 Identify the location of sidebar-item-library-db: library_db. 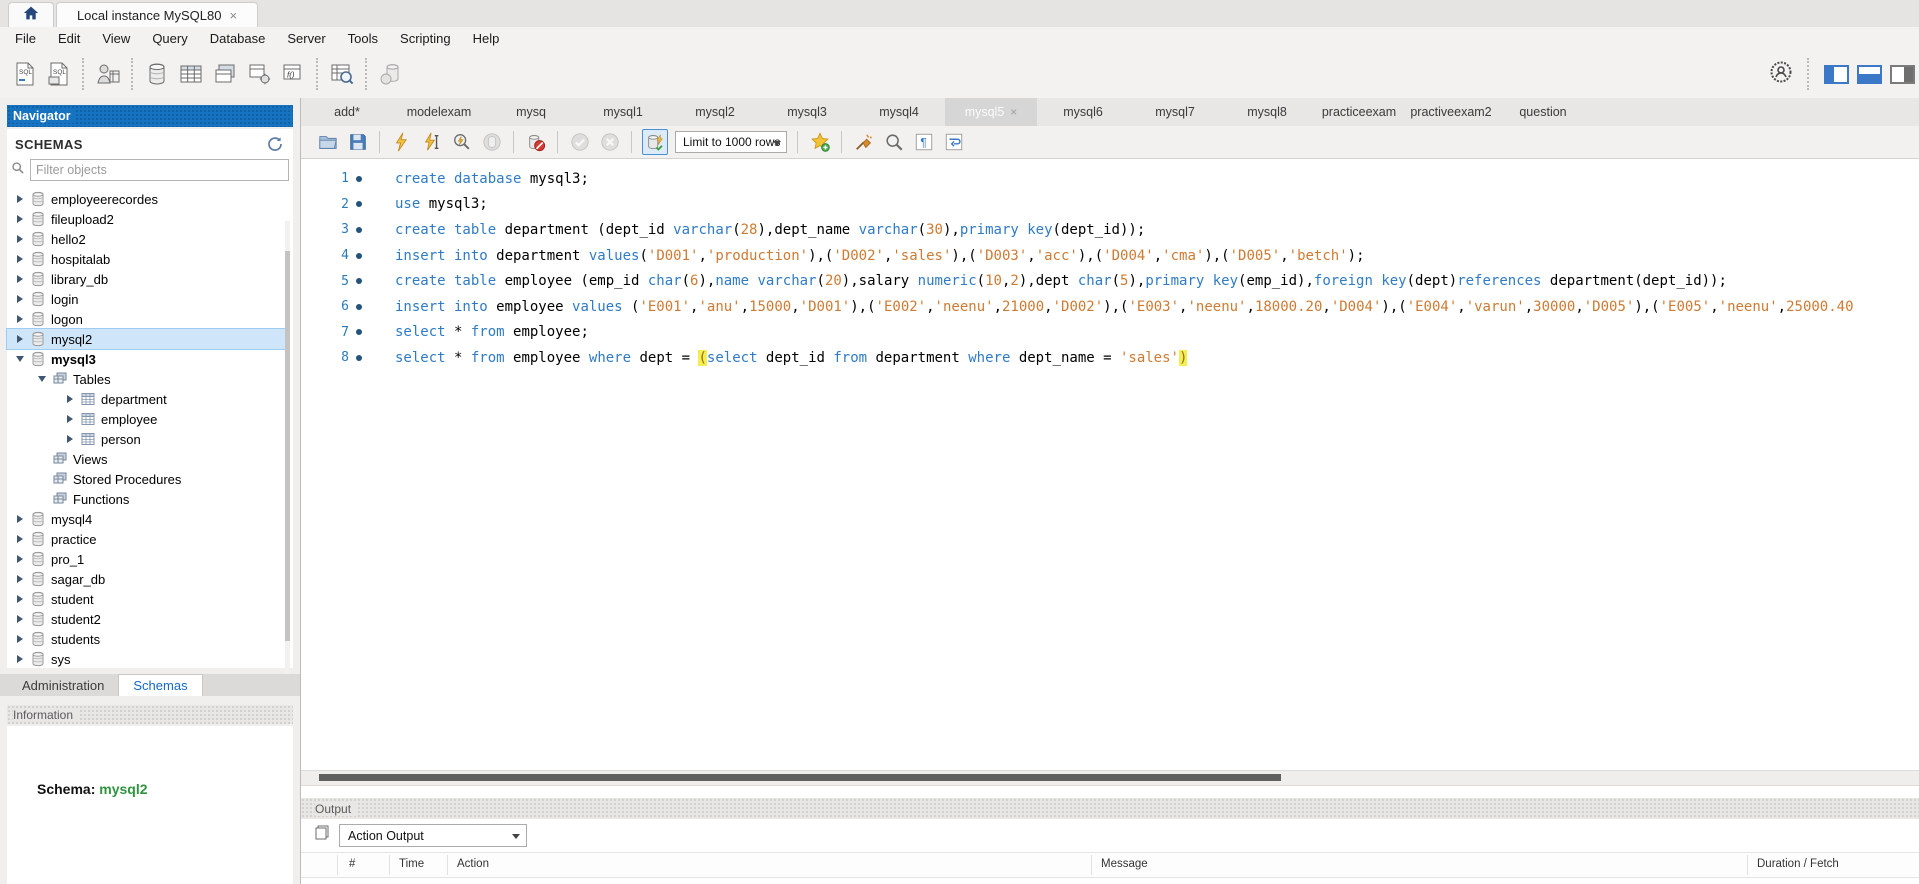
(146, 279).